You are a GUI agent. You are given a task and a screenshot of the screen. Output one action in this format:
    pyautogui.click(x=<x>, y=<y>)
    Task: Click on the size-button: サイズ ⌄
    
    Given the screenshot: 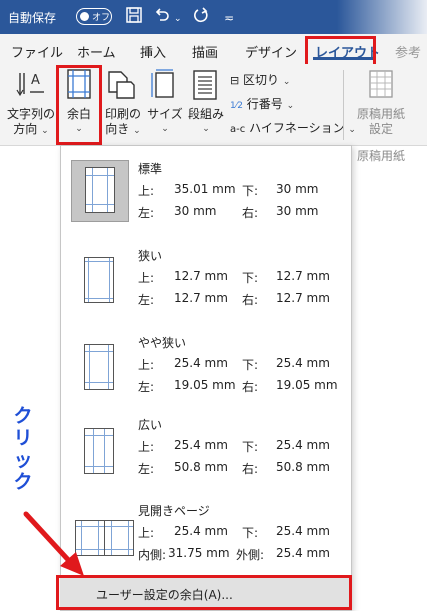 What is the action you would take?
    pyautogui.click(x=165, y=122)
    